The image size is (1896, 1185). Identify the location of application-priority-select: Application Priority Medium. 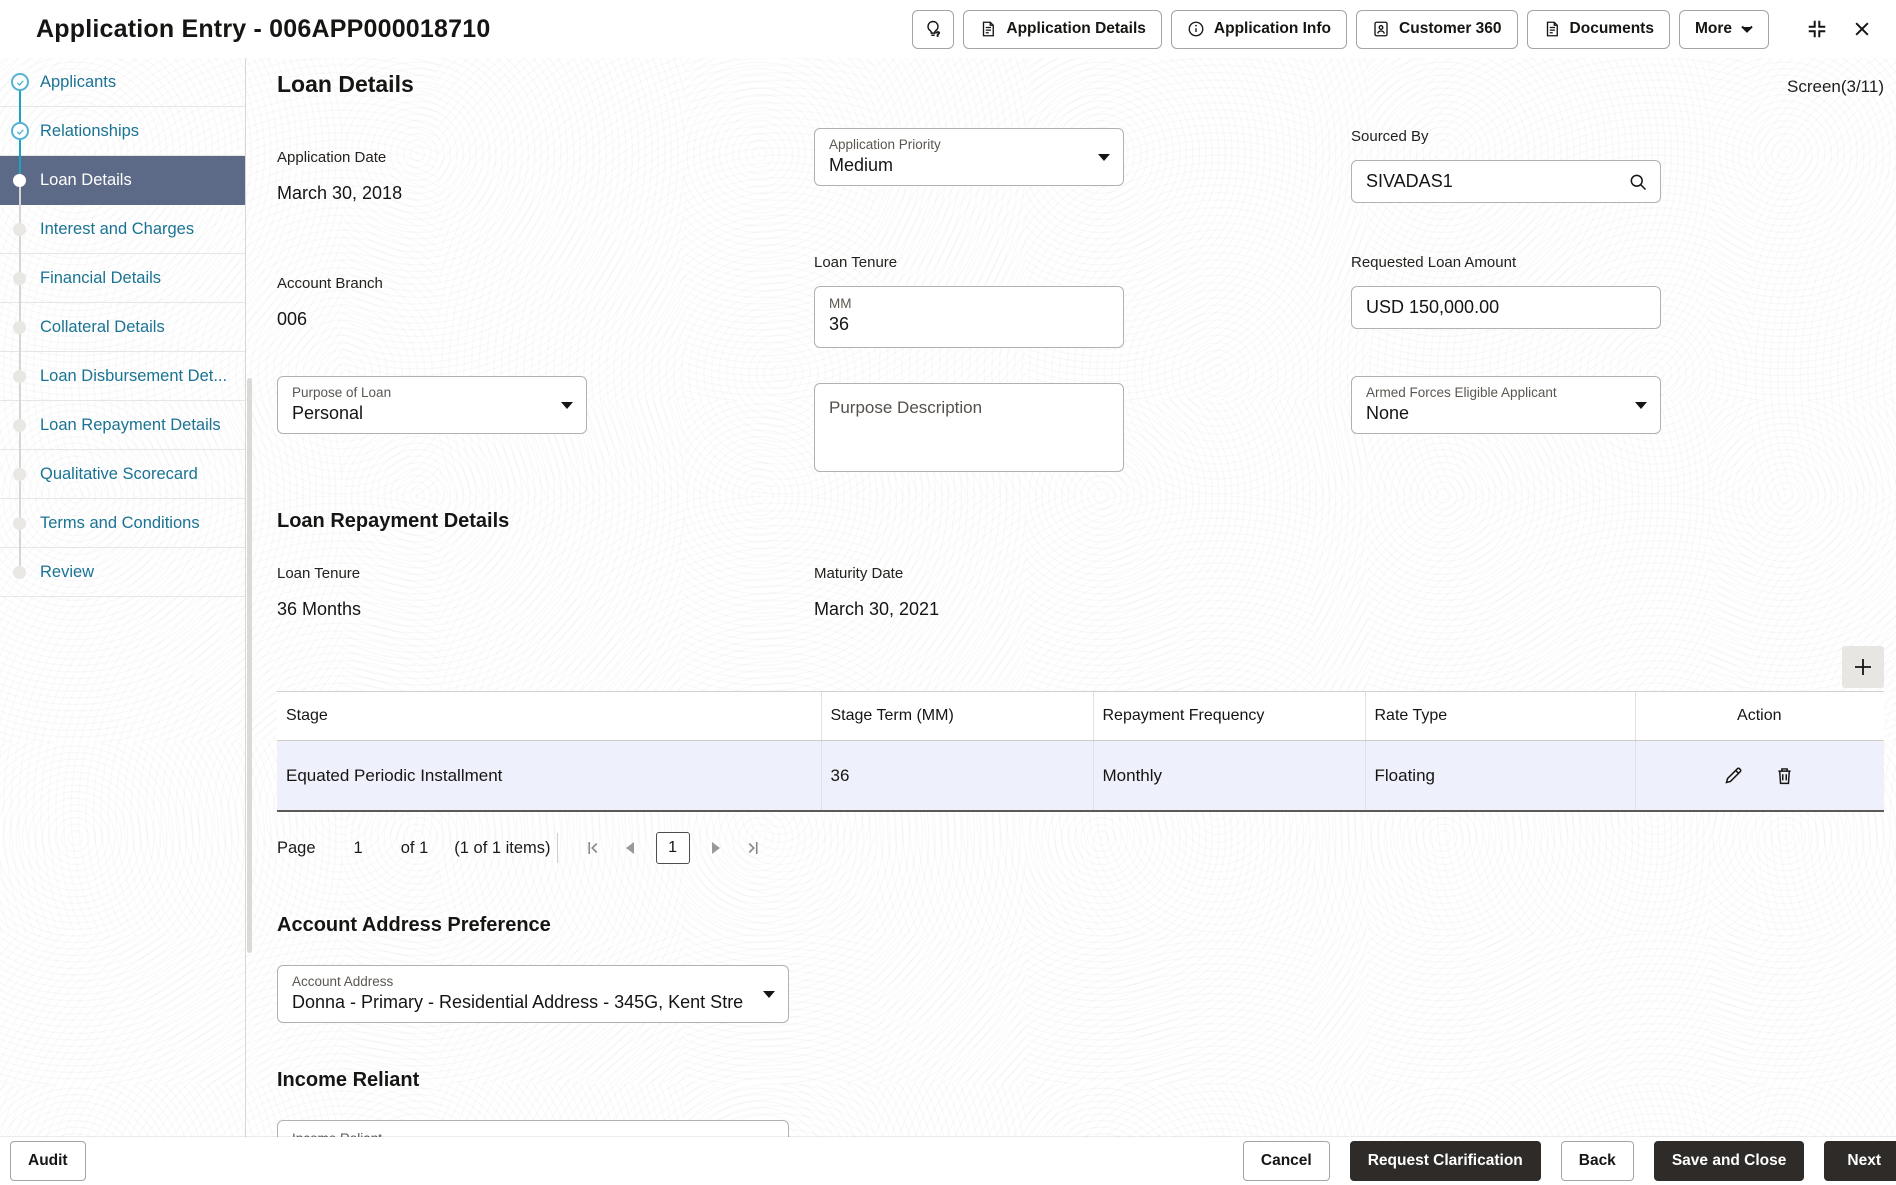
(969, 157).